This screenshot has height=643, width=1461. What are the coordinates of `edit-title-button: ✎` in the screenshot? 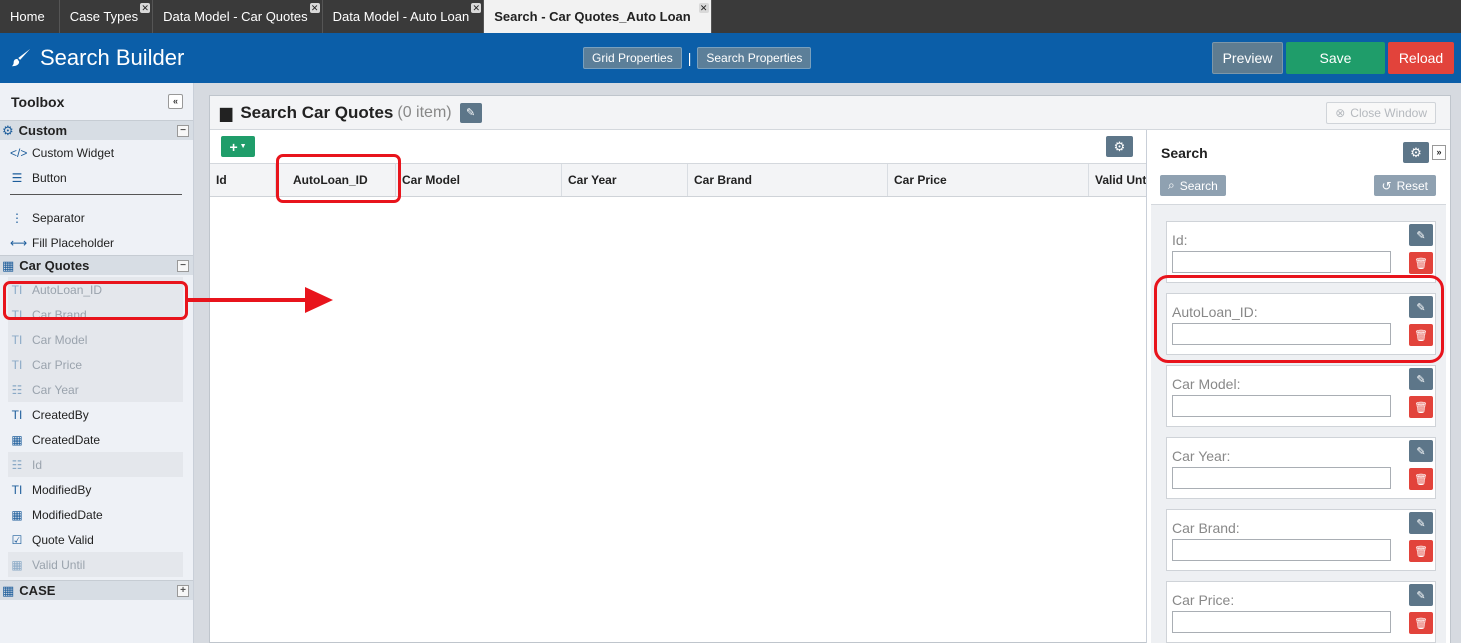 It's located at (470, 112).